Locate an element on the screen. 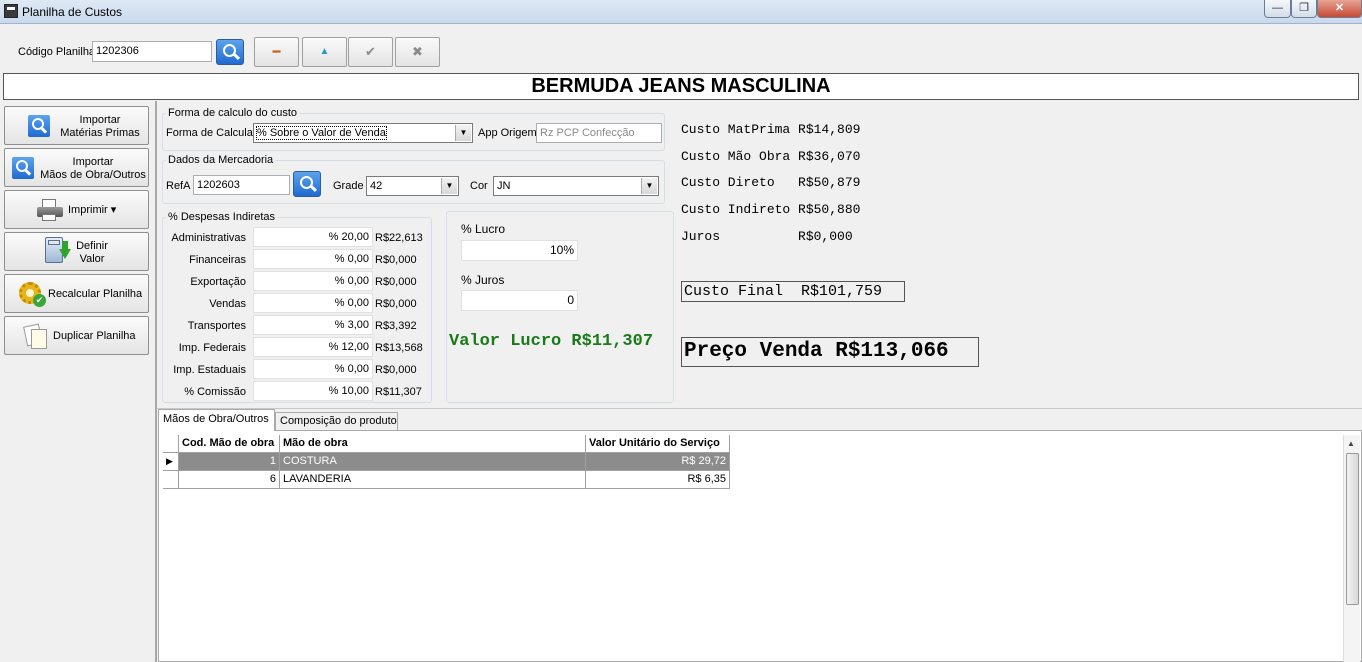 The height and width of the screenshot is (662, 1362). definir-valor-button: Definir Valor is located at coordinates (76, 251).